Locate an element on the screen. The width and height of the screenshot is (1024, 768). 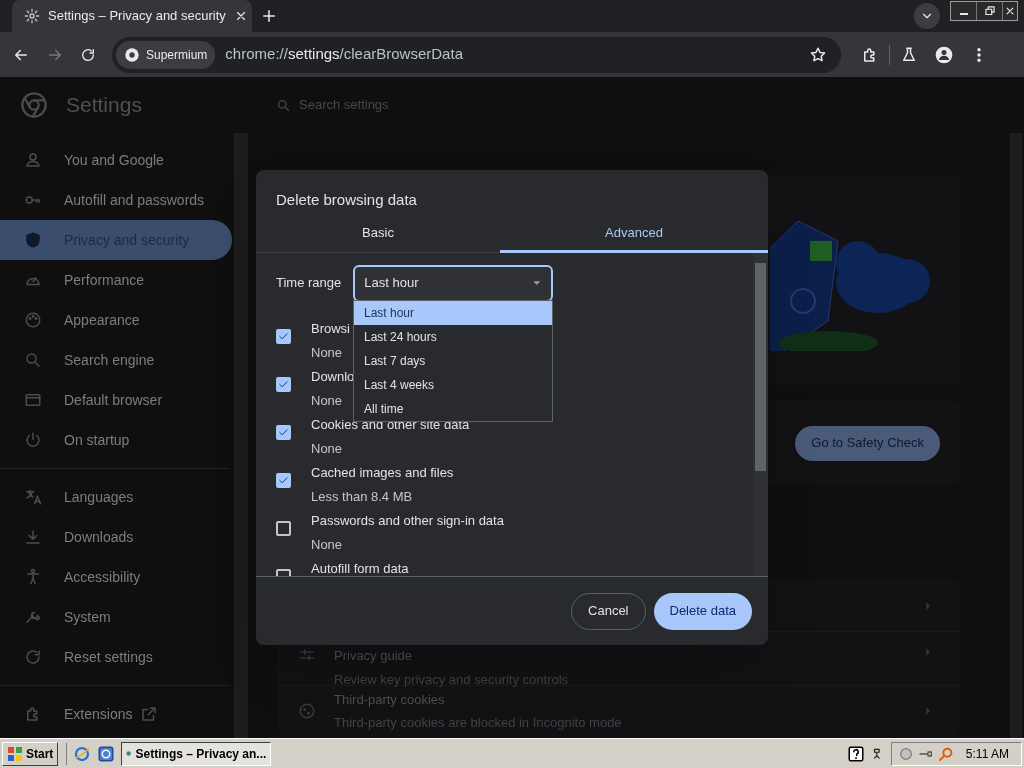
minimize-icon is located at coordinates (963, 14).